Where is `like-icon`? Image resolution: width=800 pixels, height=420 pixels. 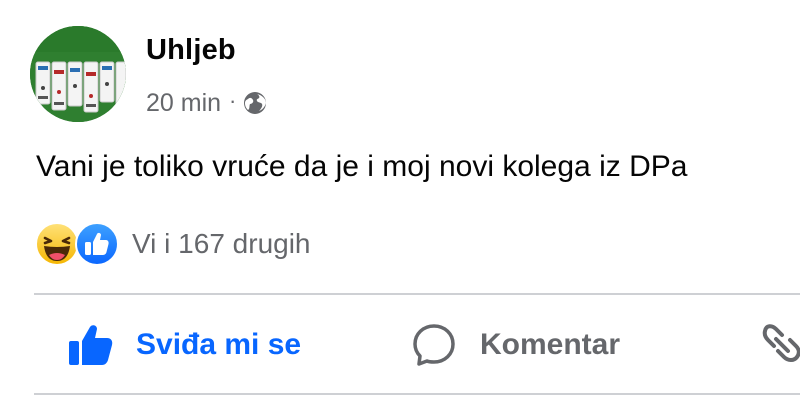
like-icon is located at coordinates (97, 244).